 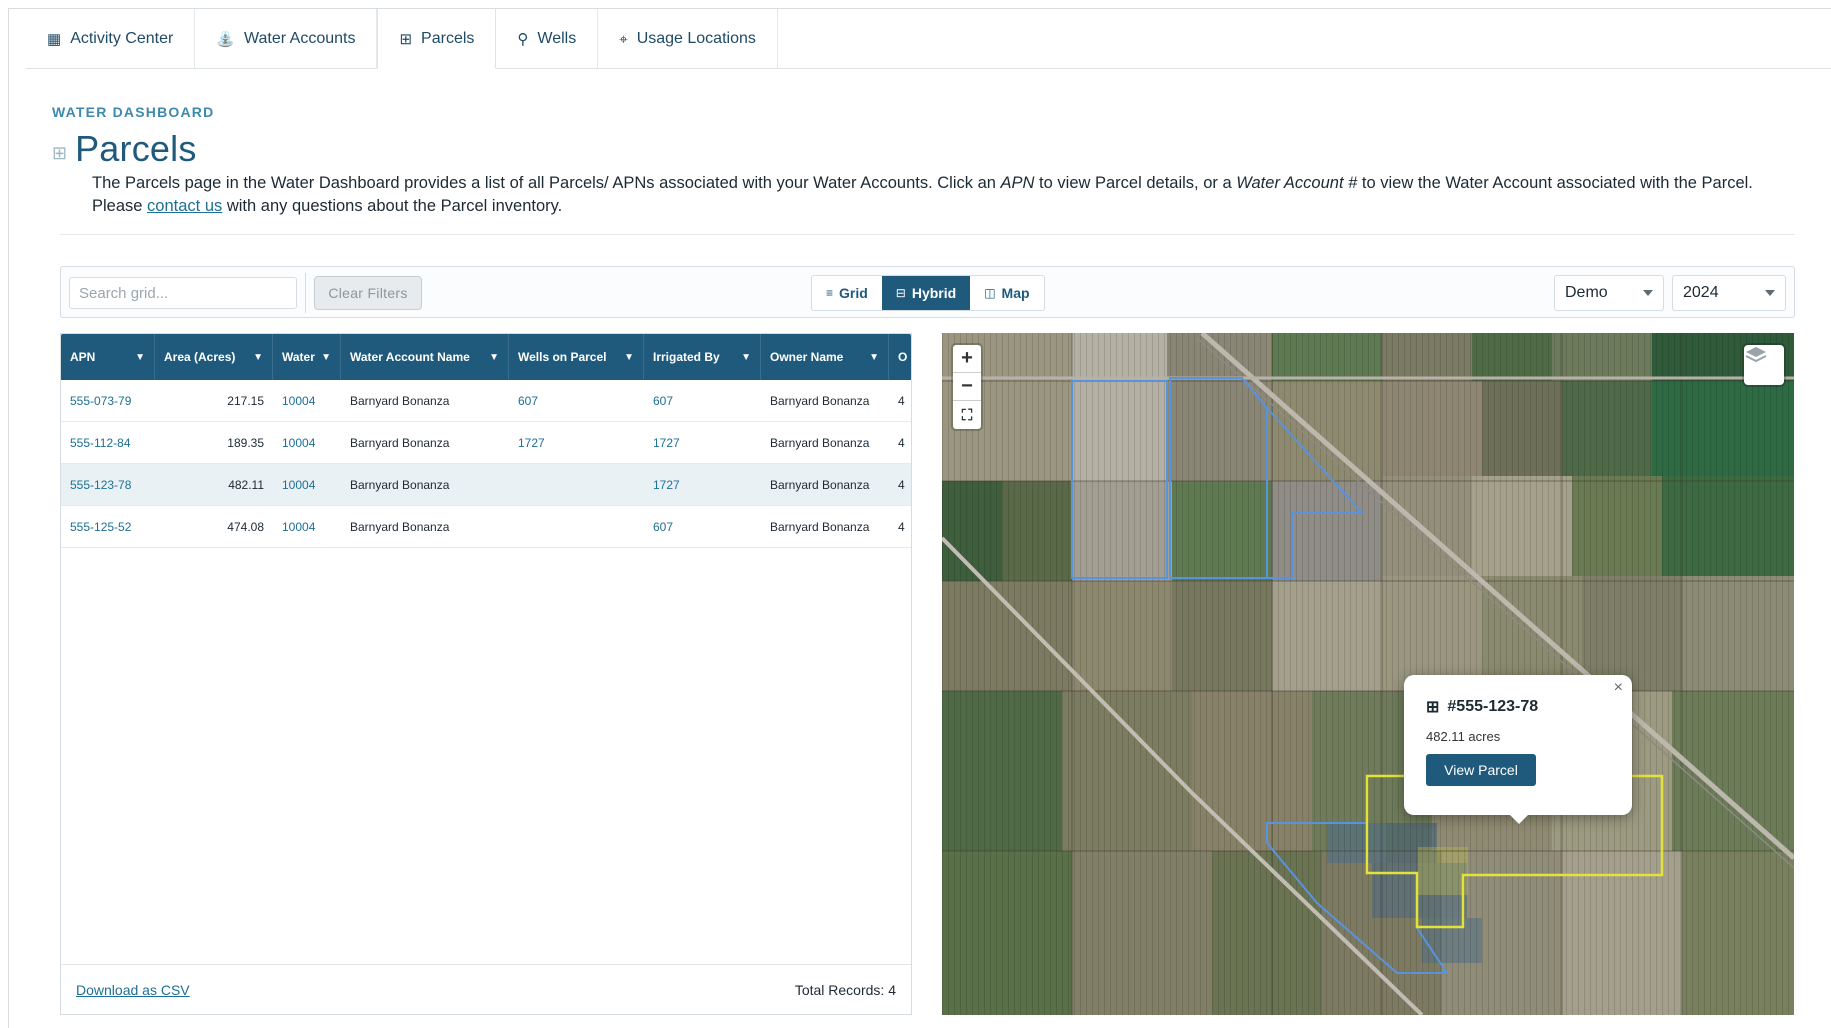 What do you see at coordinates (108, 485) in the screenshot?
I see `apn-link: 555-123-78` at bounding box center [108, 485].